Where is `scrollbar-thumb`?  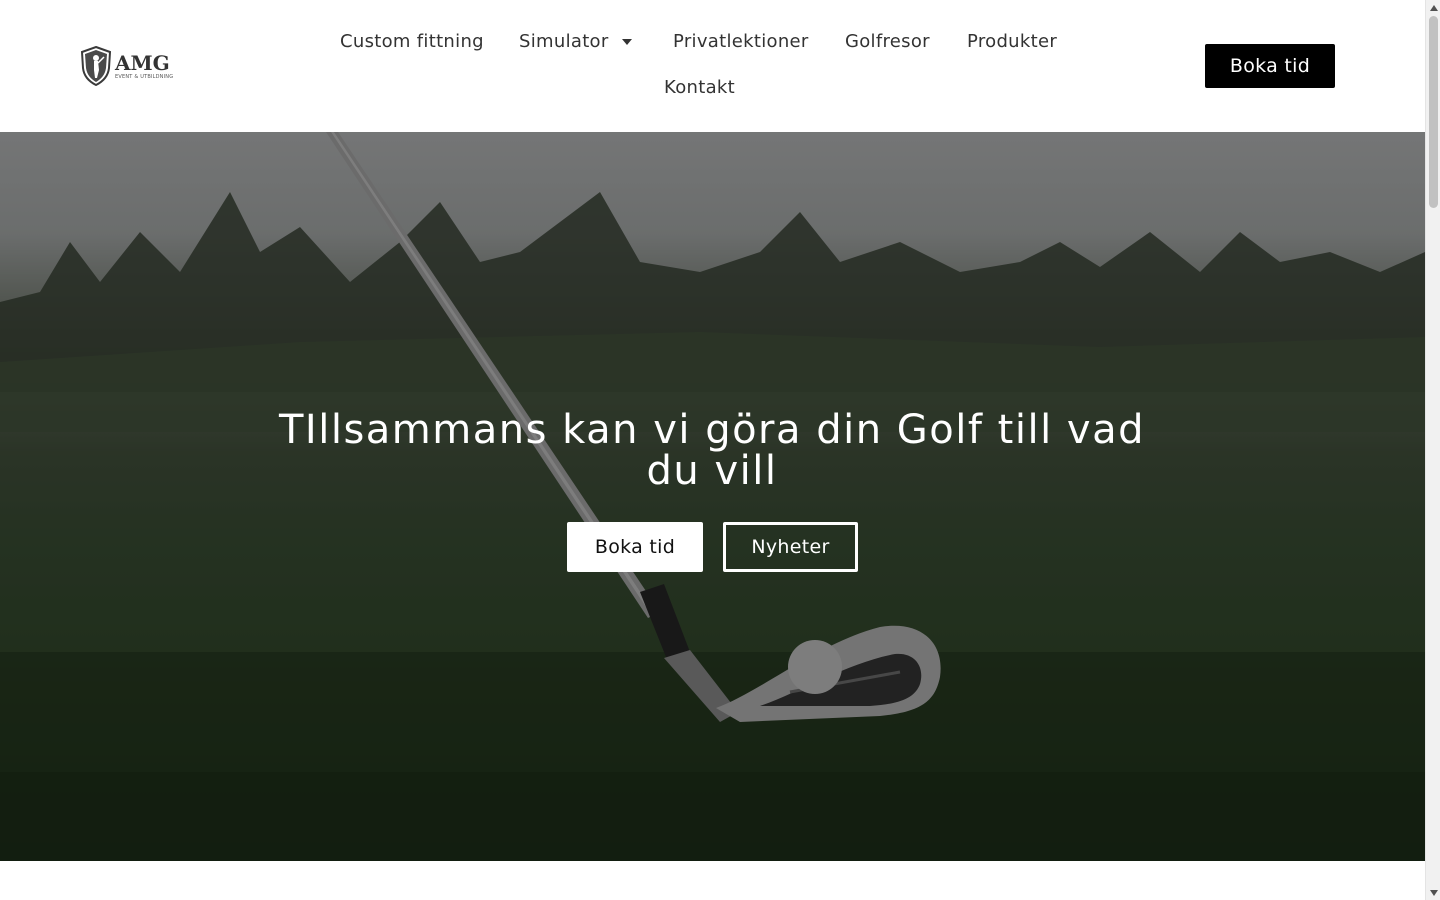 scrollbar-thumb is located at coordinates (1433, 112).